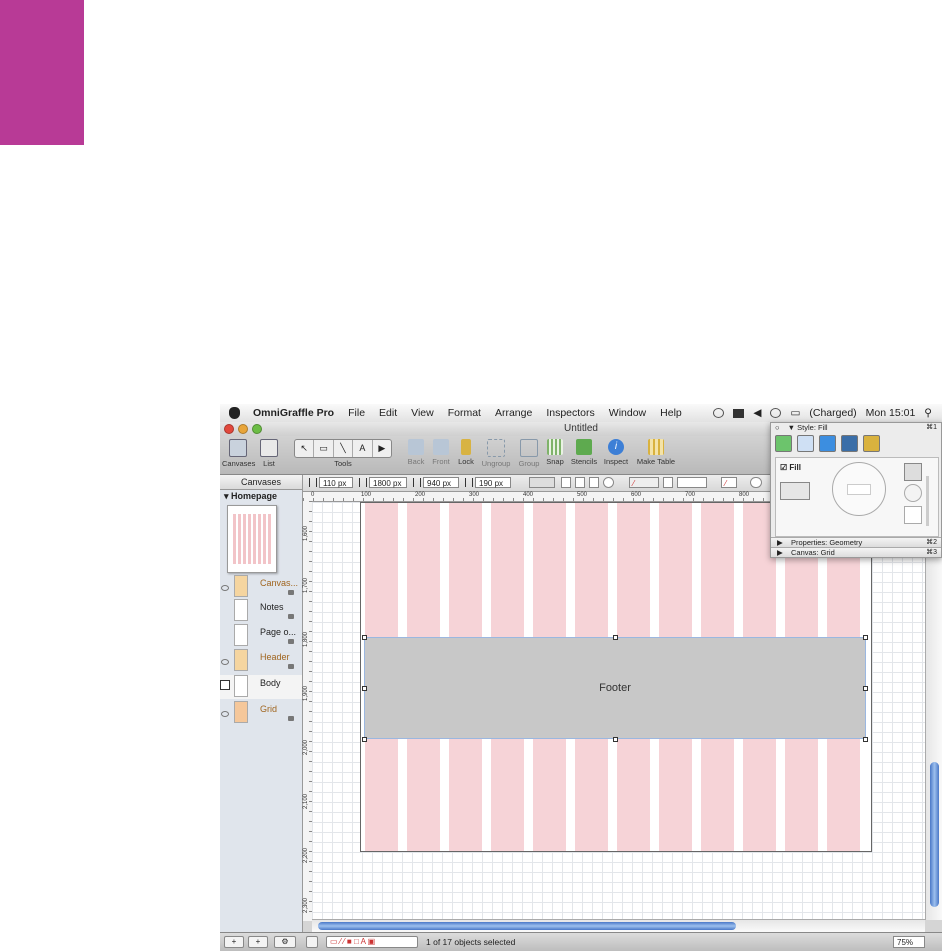  I want to click on shape-tool-icon: ▭, so click(324, 448).